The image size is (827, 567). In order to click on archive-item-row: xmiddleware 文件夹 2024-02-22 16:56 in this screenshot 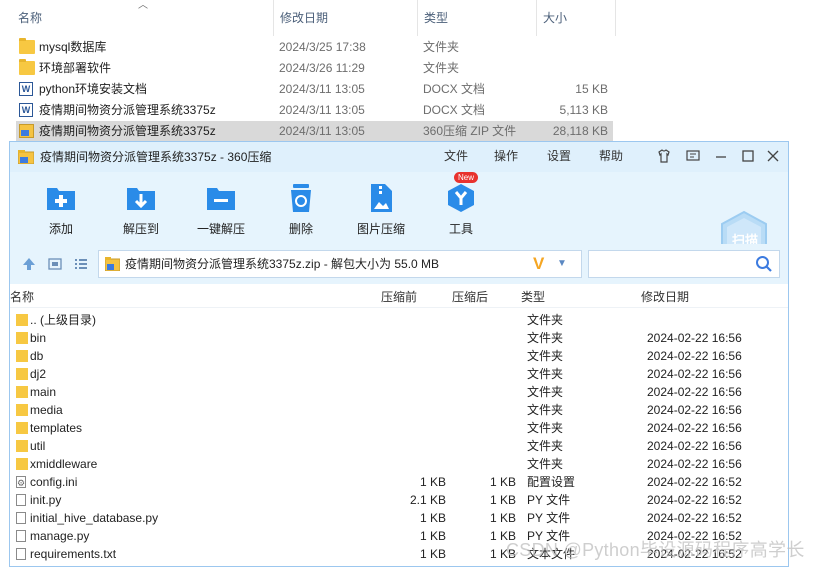, I will do `click(399, 464)`.